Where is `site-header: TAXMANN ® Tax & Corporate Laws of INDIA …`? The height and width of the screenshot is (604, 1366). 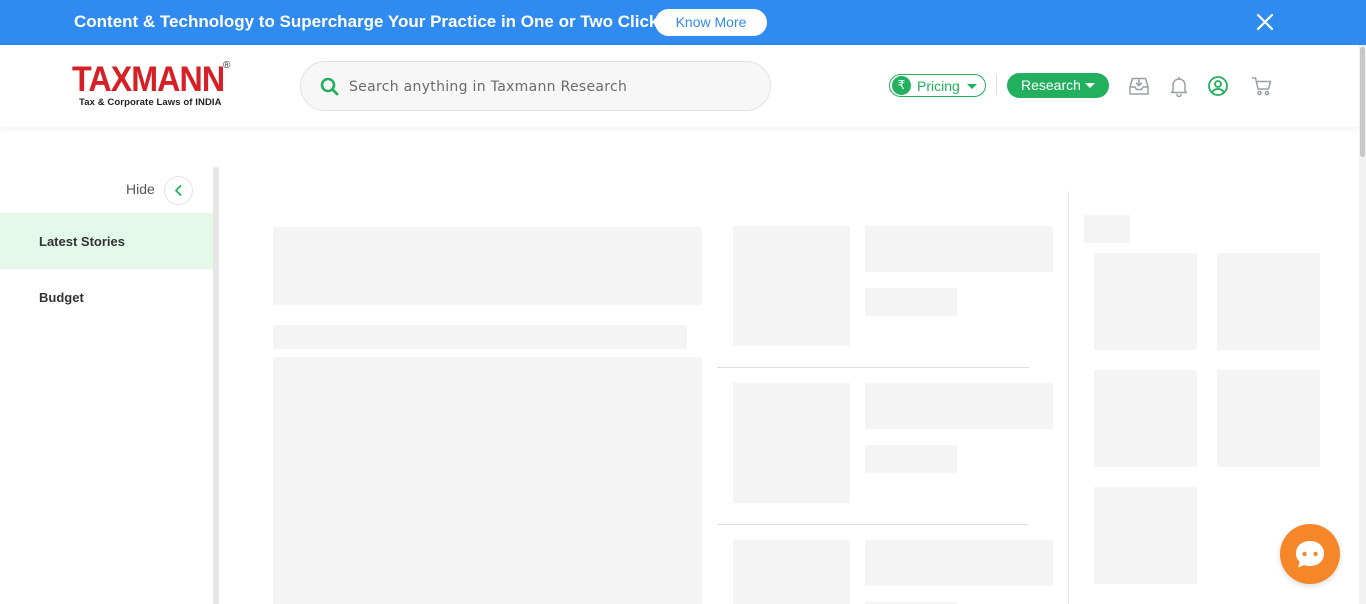
site-header: TAXMANN ® Tax & Corporate Laws of INDIA … is located at coordinates (679, 86).